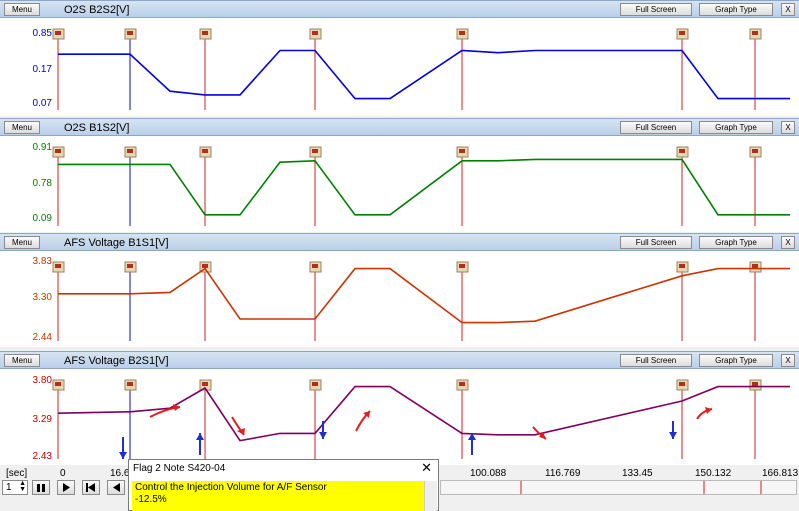  What do you see at coordinates (42, 380) in the screenshot?
I see `y-max-label: 3.80` at bounding box center [42, 380].